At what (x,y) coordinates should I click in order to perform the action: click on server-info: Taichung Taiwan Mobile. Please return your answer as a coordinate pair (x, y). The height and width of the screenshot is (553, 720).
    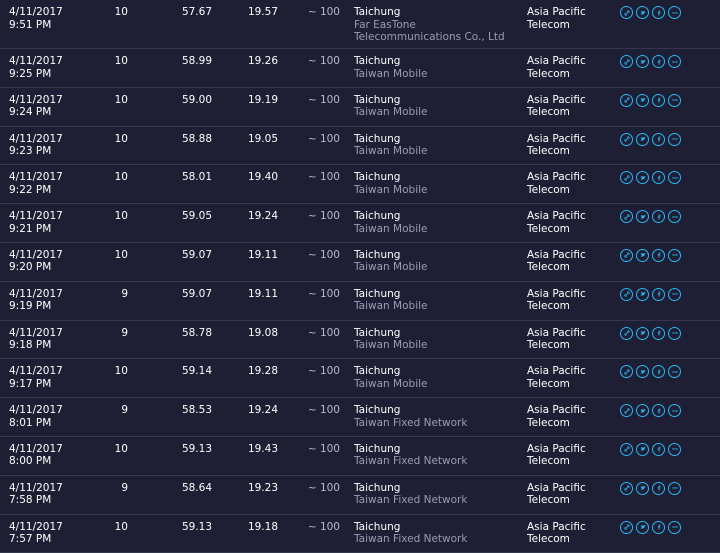
    Looking at the image, I should click on (434, 183).